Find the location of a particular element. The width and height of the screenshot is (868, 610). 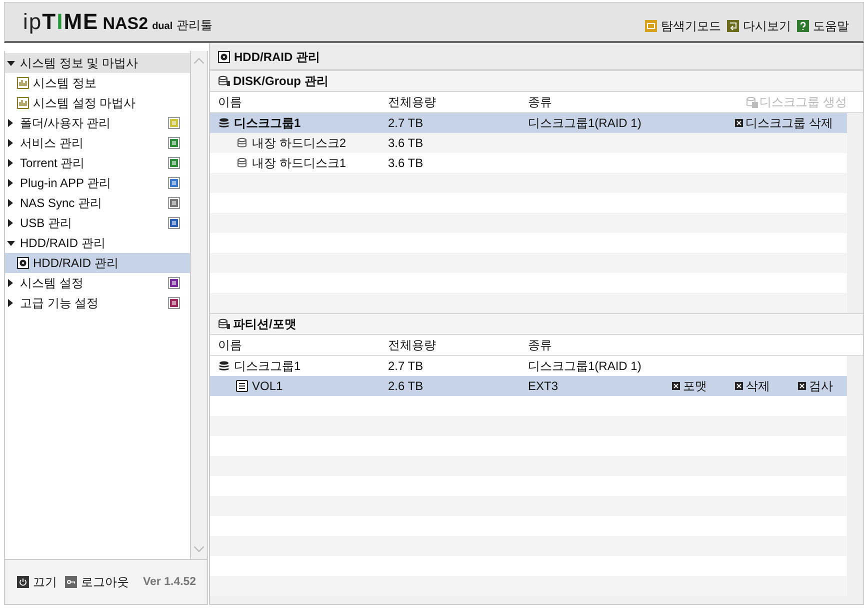

logout-link: 로그아웃 is located at coordinates (97, 582).